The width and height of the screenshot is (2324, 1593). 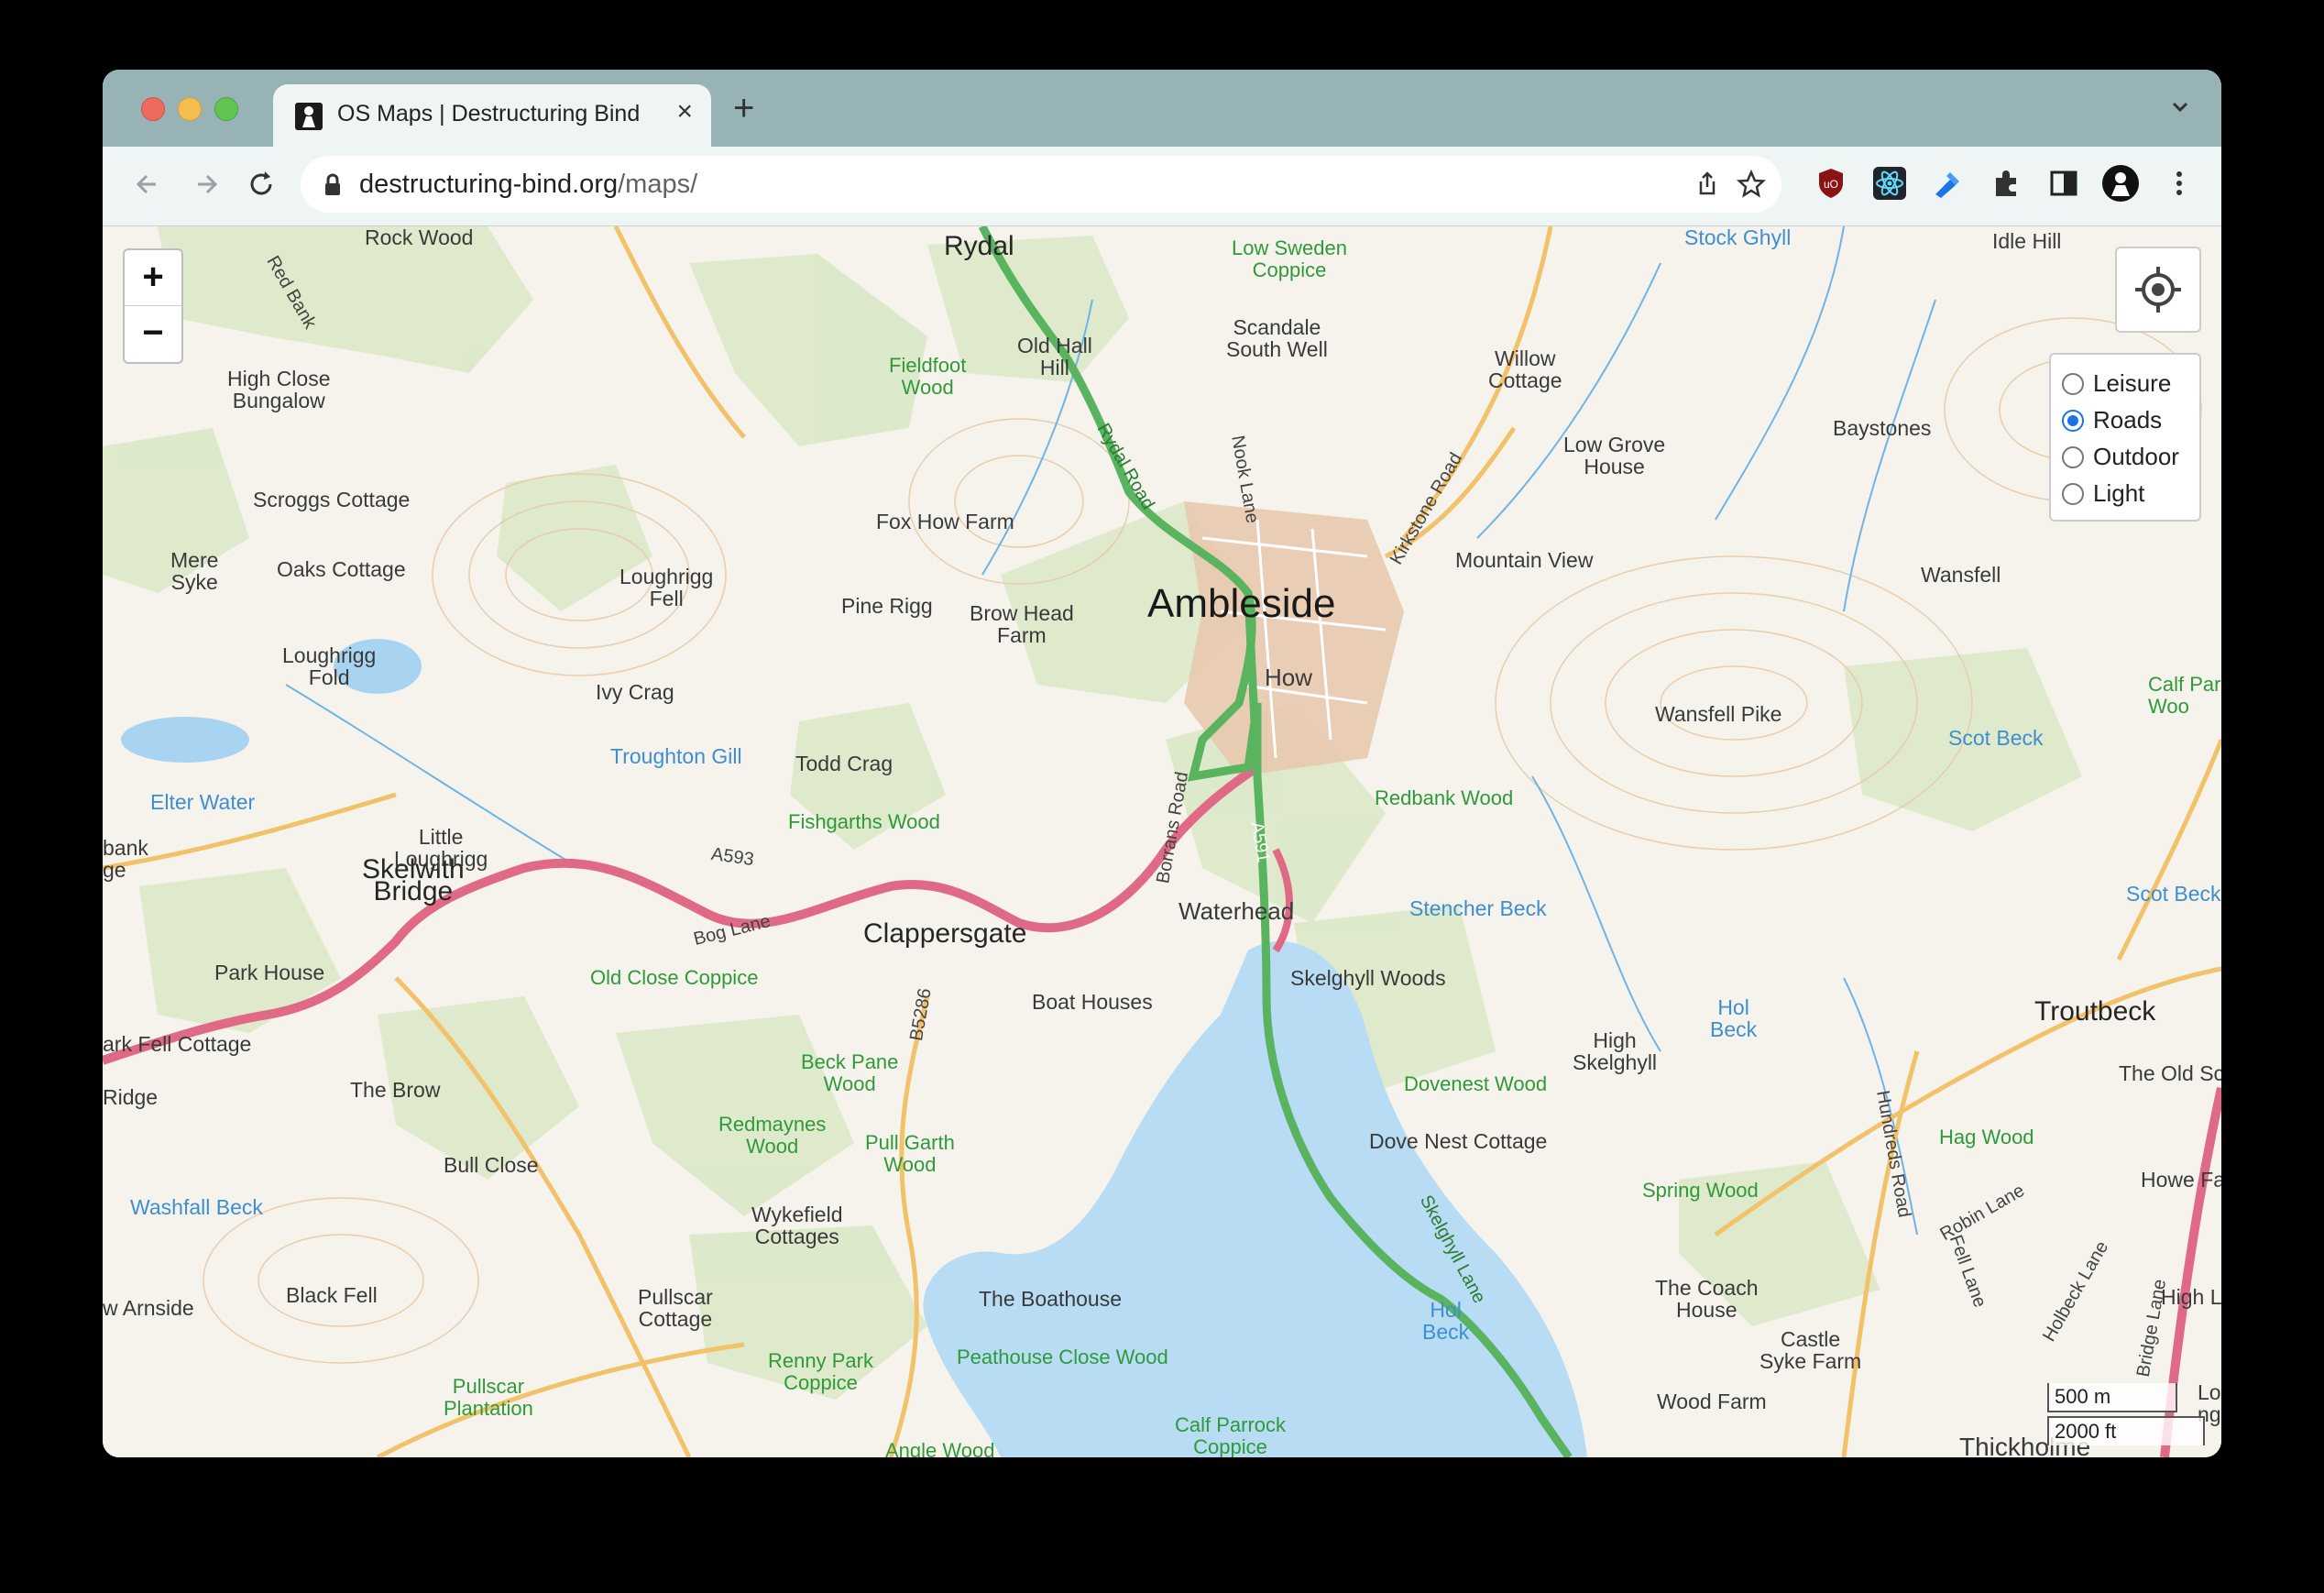 What do you see at coordinates (2180, 107) in the screenshot?
I see `tab-search-chevron-icon` at bounding box center [2180, 107].